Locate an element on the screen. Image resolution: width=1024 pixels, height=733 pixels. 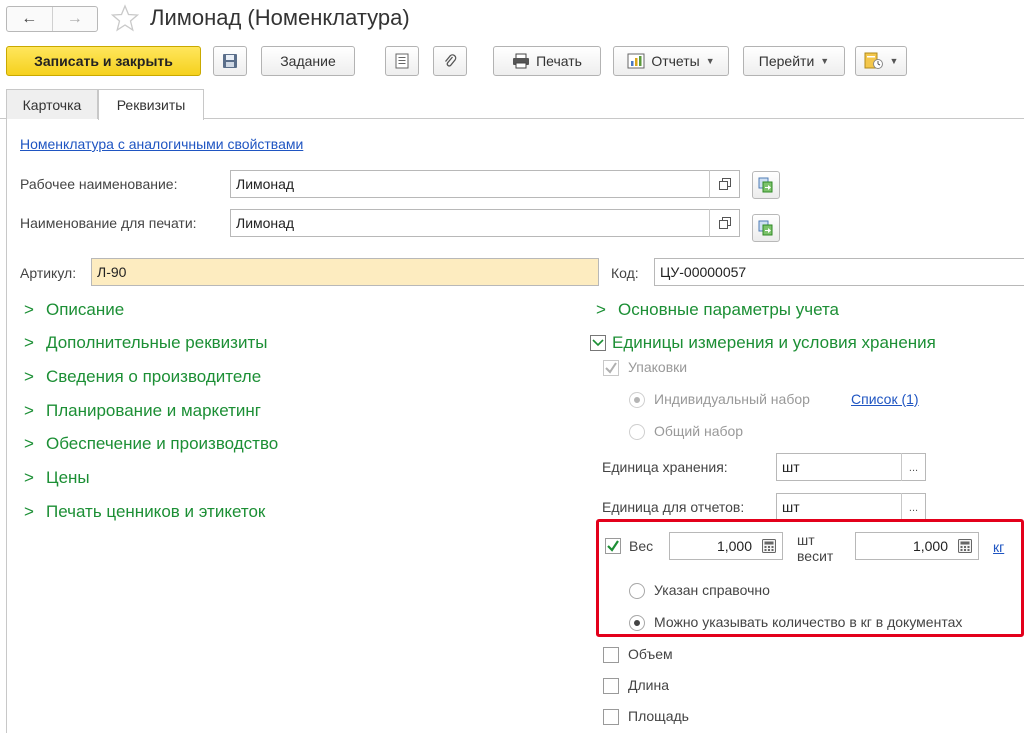
group-additional-requisites: > Дополнительные реквизиты is located at coordinates (145, 343).